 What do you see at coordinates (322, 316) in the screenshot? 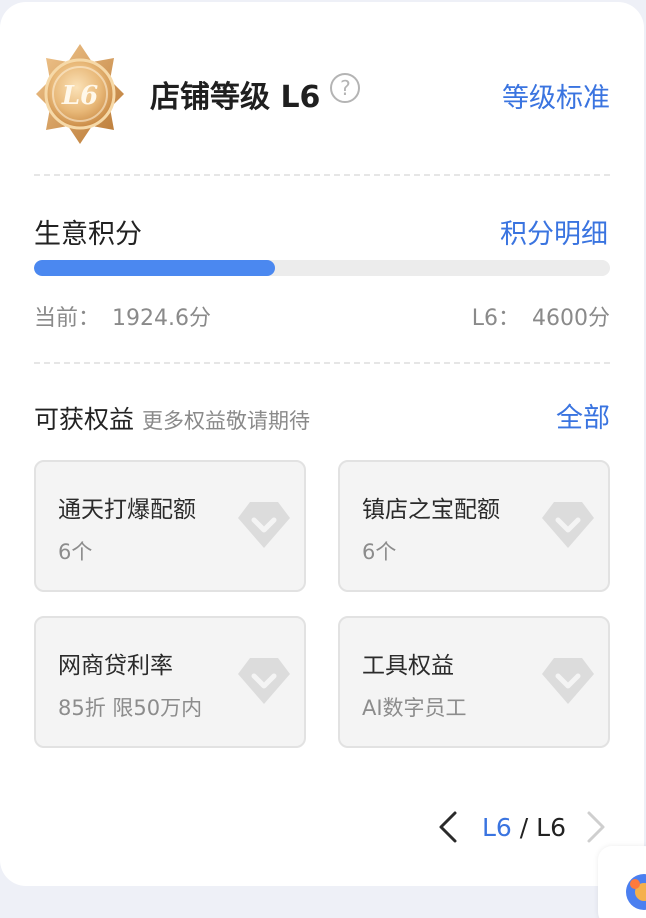
I see `score-values: 当前： 1924.6分 L6： 4600分` at bounding box center [322, 316].